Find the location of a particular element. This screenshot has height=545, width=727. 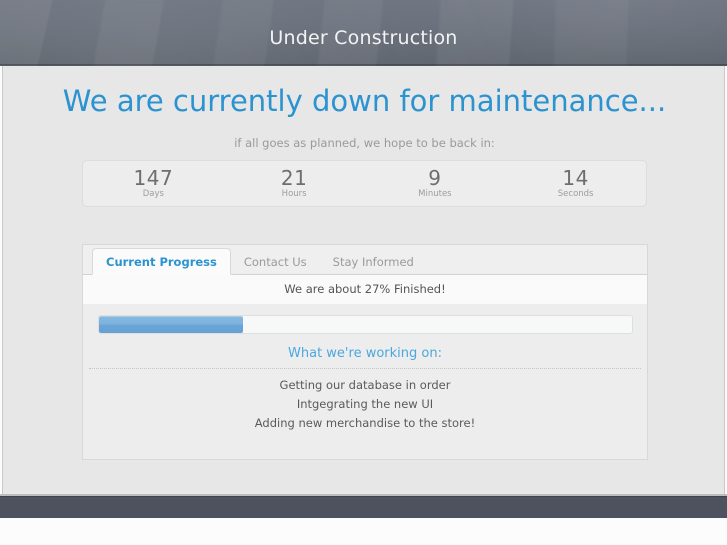

working-on-divider is located at coordinates (365, 368).